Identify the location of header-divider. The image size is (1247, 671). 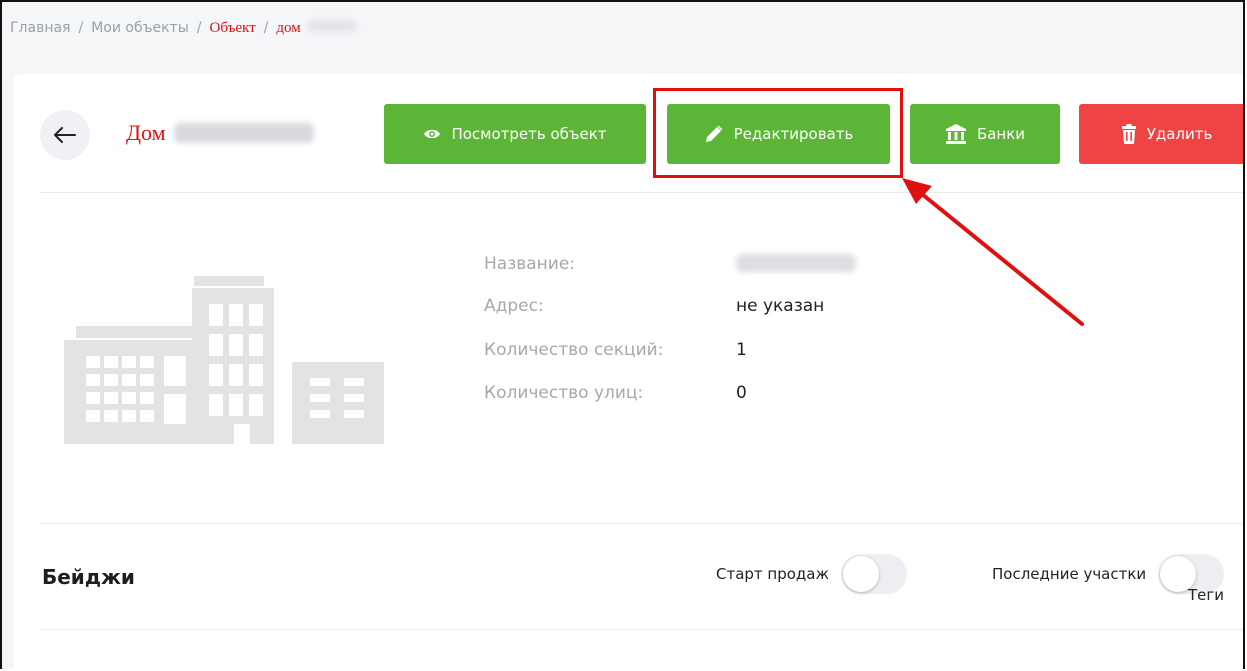
(641, 192).